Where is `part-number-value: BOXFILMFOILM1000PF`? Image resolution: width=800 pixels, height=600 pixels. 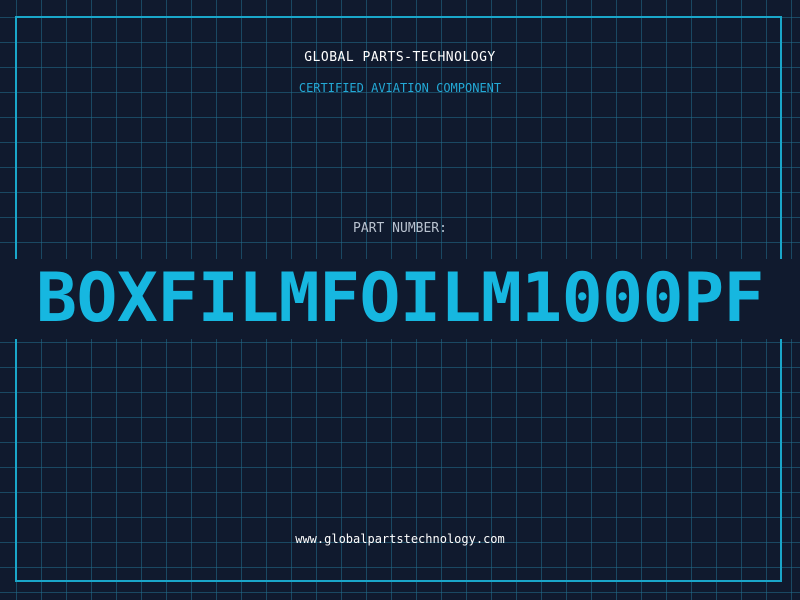
part-number-value: BOXFILMFOILM1000PF is located at coordinates (400, 298).